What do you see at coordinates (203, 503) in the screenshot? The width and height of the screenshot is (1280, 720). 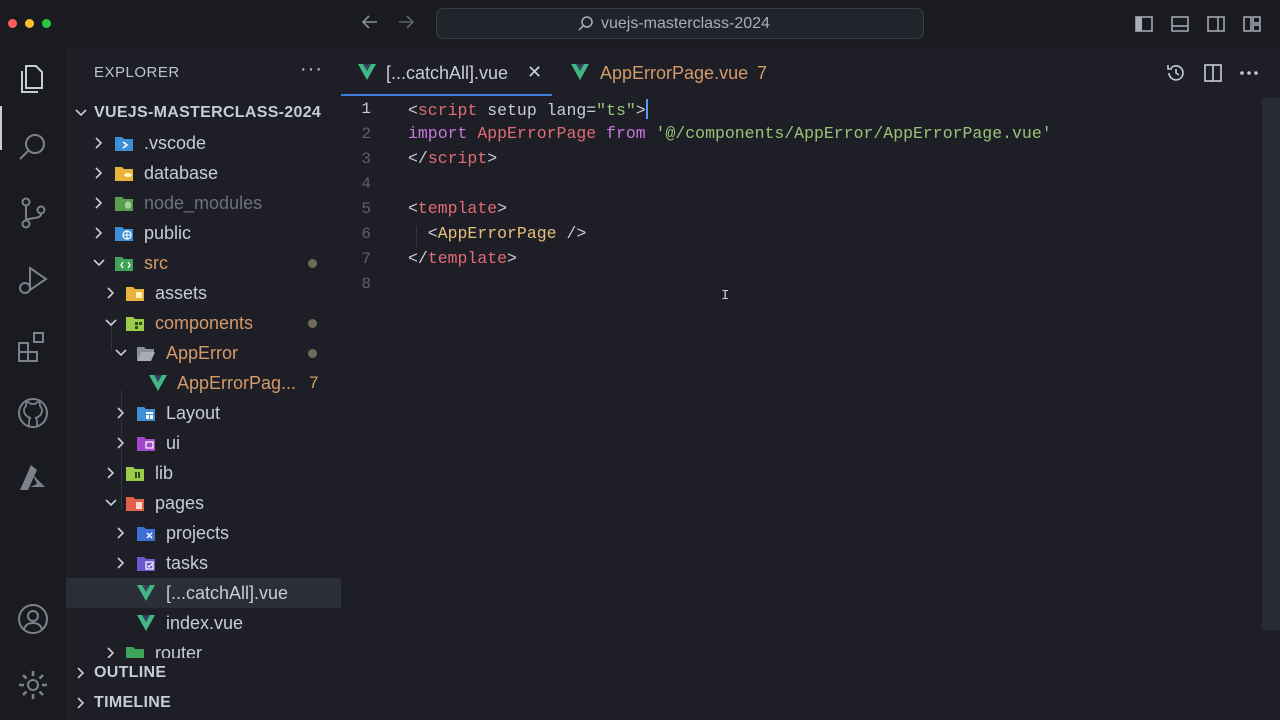 I see `tree-item-pages: pages` at bounding box center [203, 503].